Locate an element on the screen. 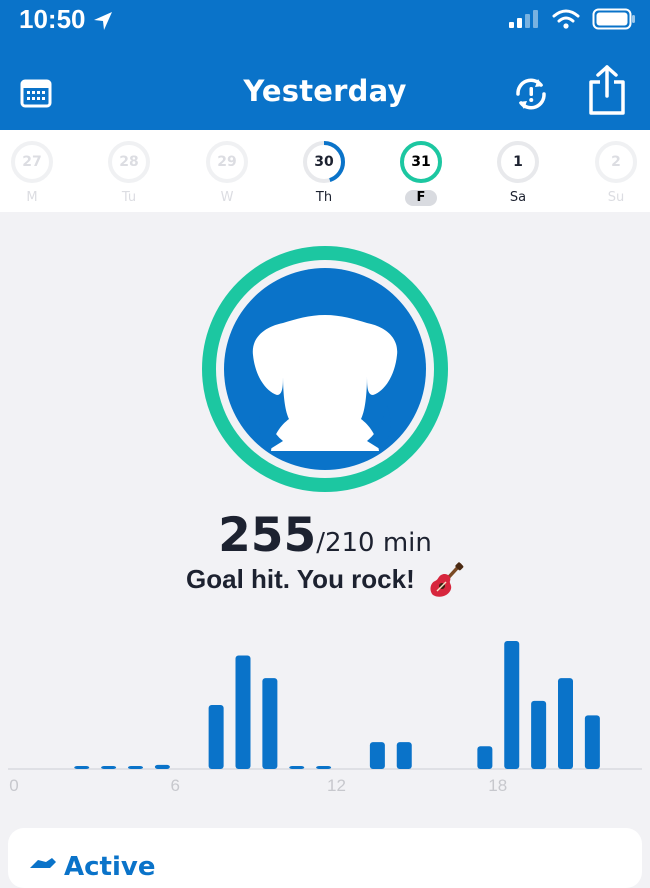  day-number: 1 is located at coordinates (518, 162).